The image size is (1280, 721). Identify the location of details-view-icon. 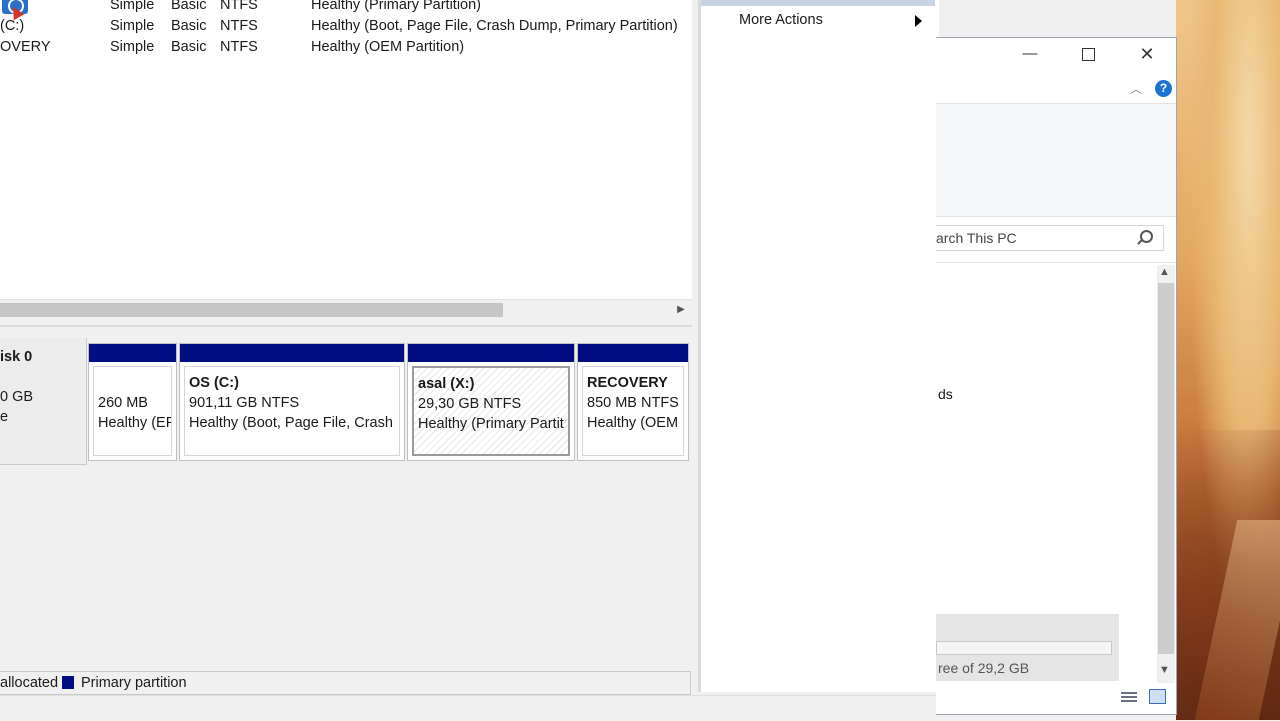
(1129, 697).